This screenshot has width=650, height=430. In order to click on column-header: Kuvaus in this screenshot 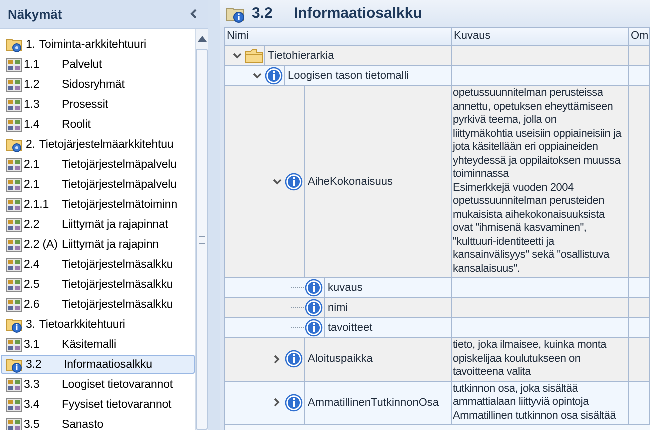, I will do `click(540, 36)`.